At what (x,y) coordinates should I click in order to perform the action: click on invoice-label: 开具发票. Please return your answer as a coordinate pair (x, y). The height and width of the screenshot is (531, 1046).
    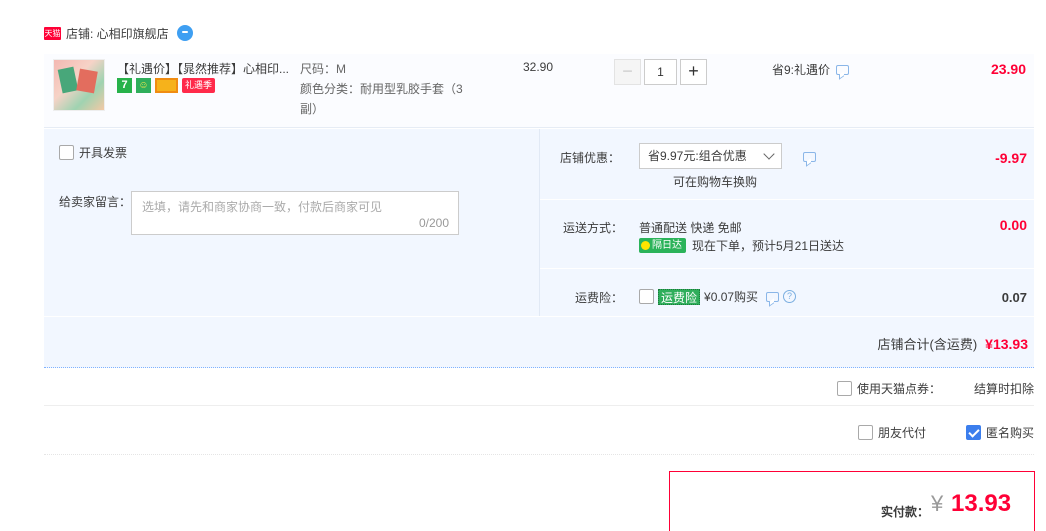
    Looking at the image, I should click on (103, 153).